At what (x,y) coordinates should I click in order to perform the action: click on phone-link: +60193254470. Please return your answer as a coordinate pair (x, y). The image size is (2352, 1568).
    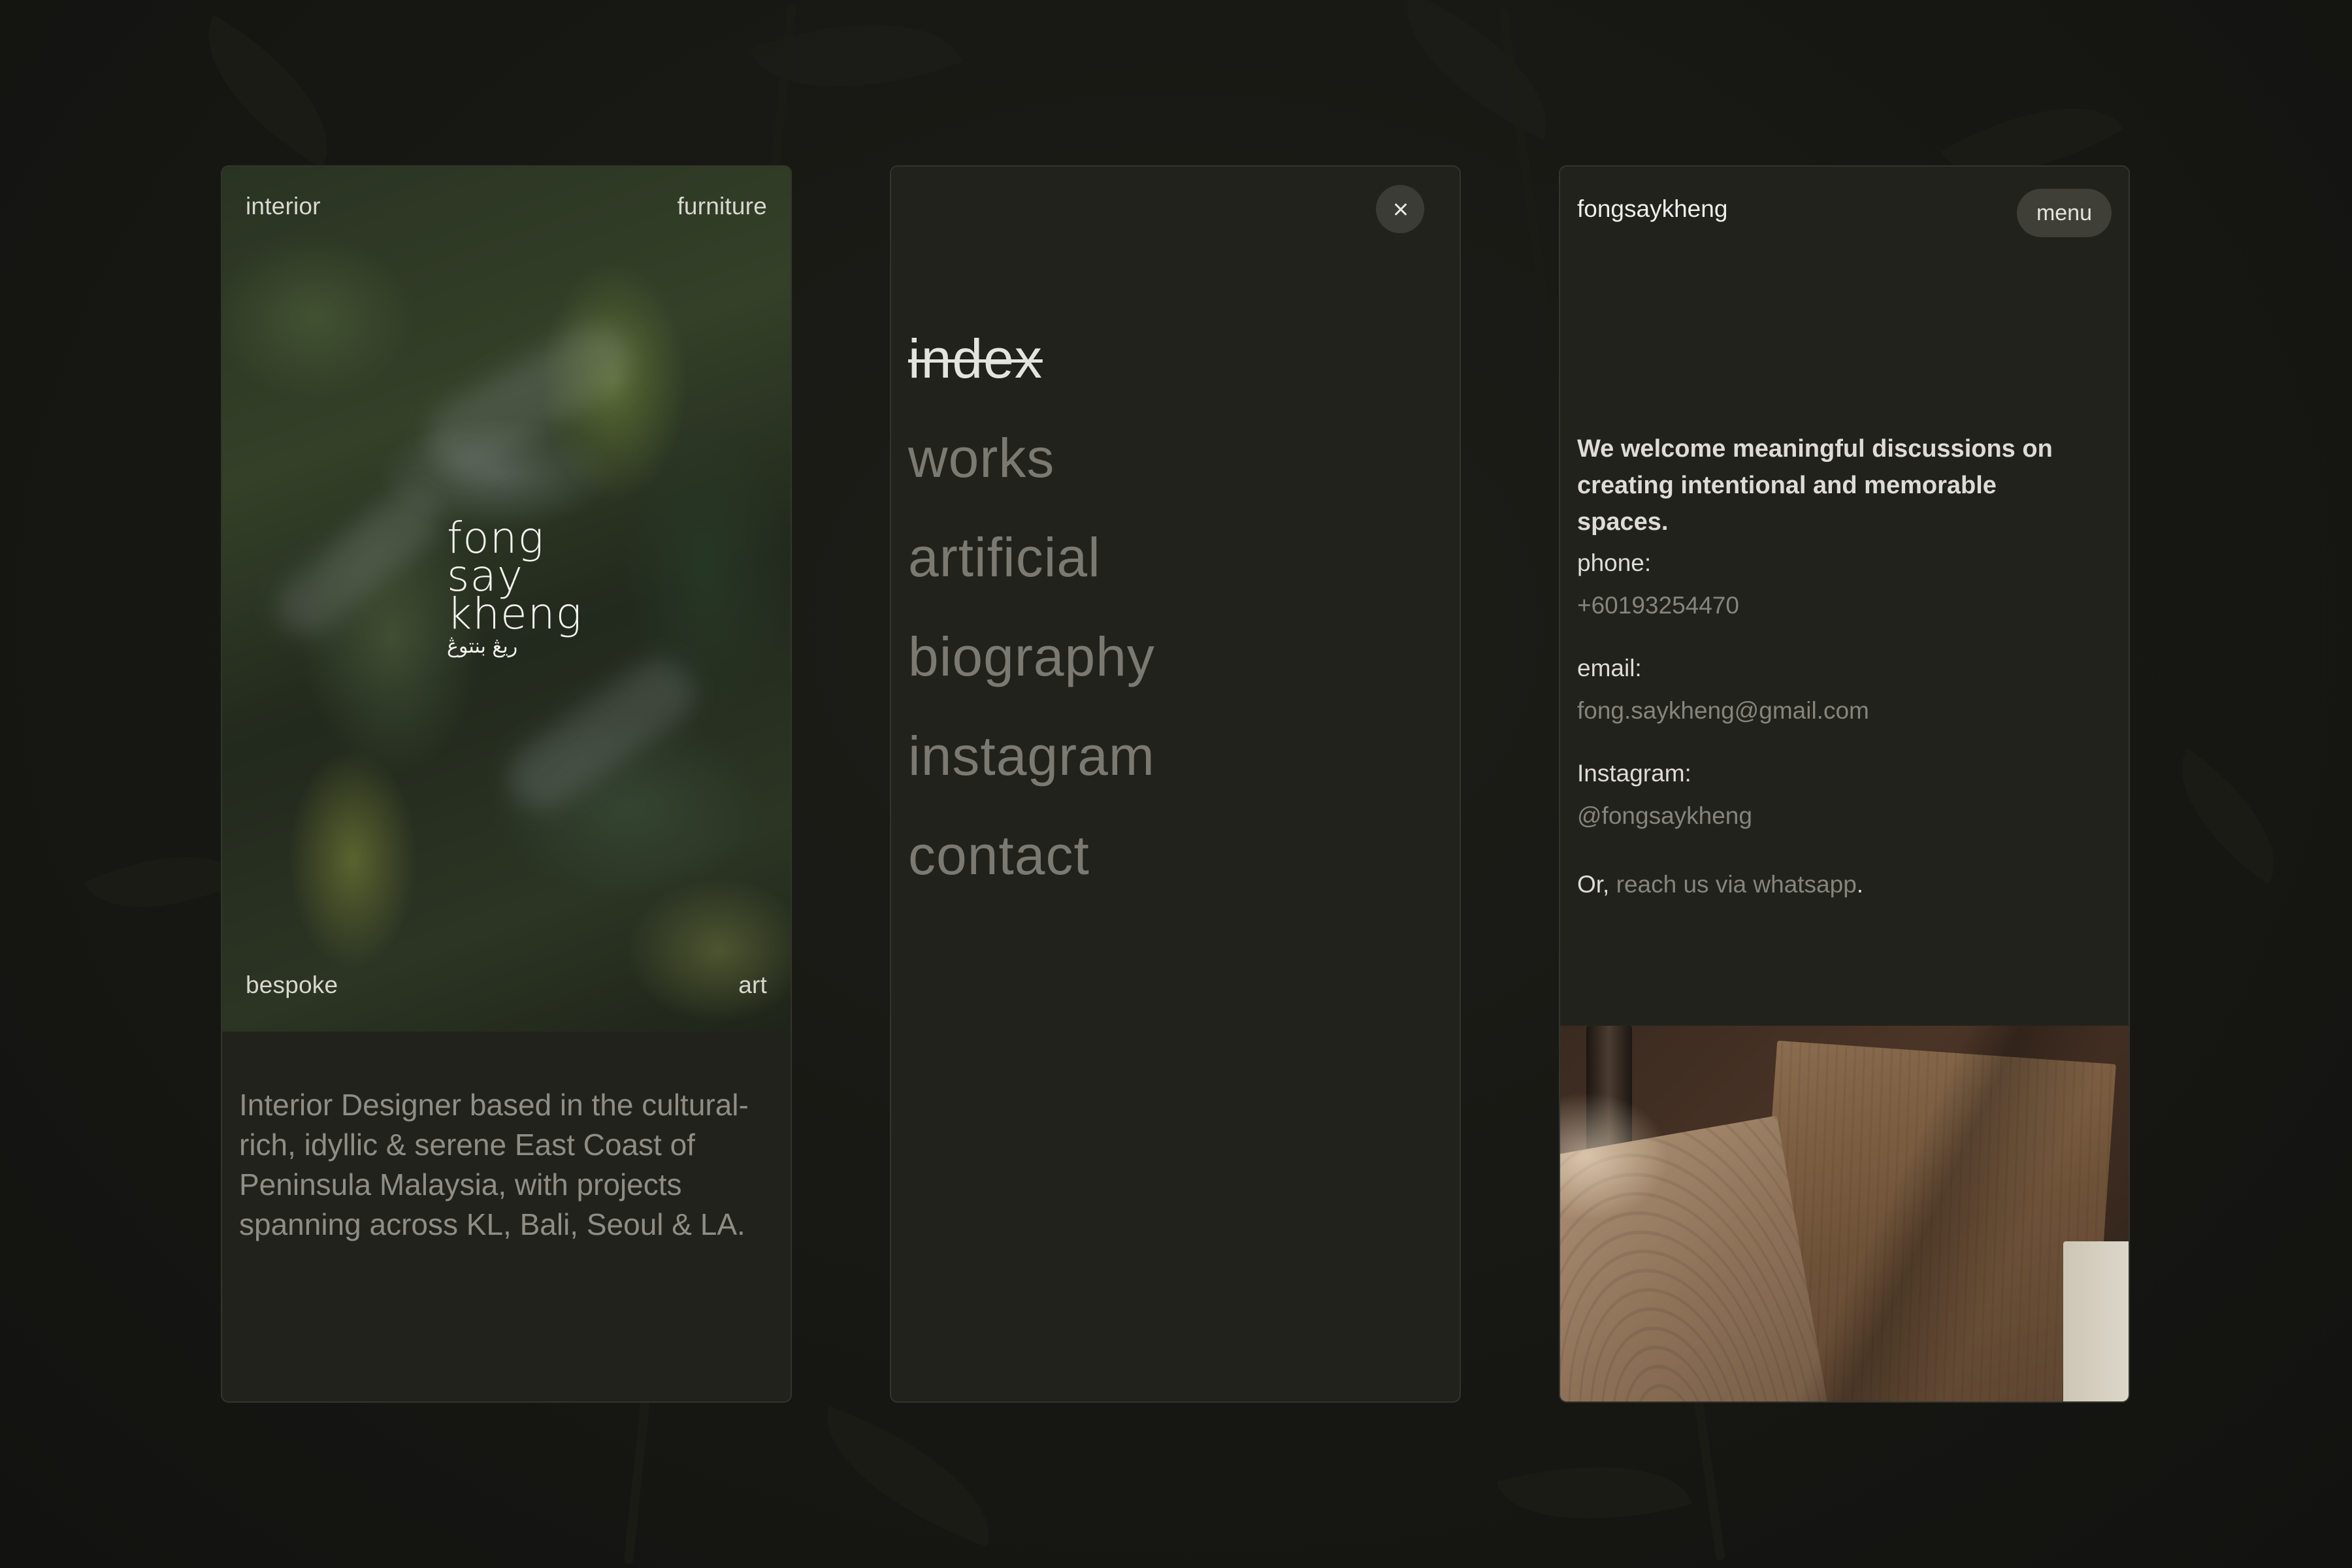
    Looking at the image, I should click on (1658, 605).